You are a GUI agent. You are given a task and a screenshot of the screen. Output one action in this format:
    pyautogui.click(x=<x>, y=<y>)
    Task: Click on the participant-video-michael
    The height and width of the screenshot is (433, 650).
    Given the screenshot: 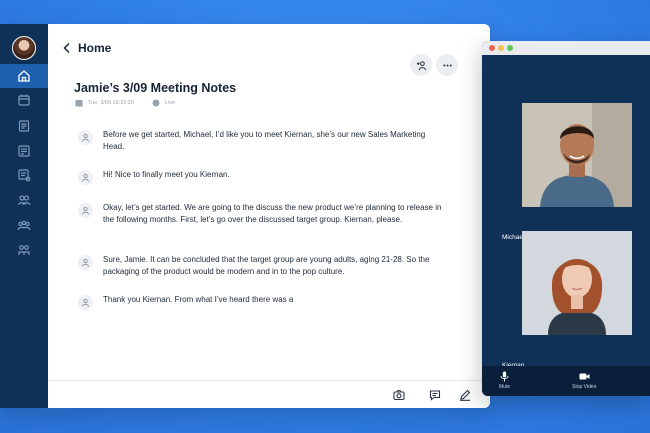 What is the action you would take?
    pyautogui.click(x=577, y=155)
    